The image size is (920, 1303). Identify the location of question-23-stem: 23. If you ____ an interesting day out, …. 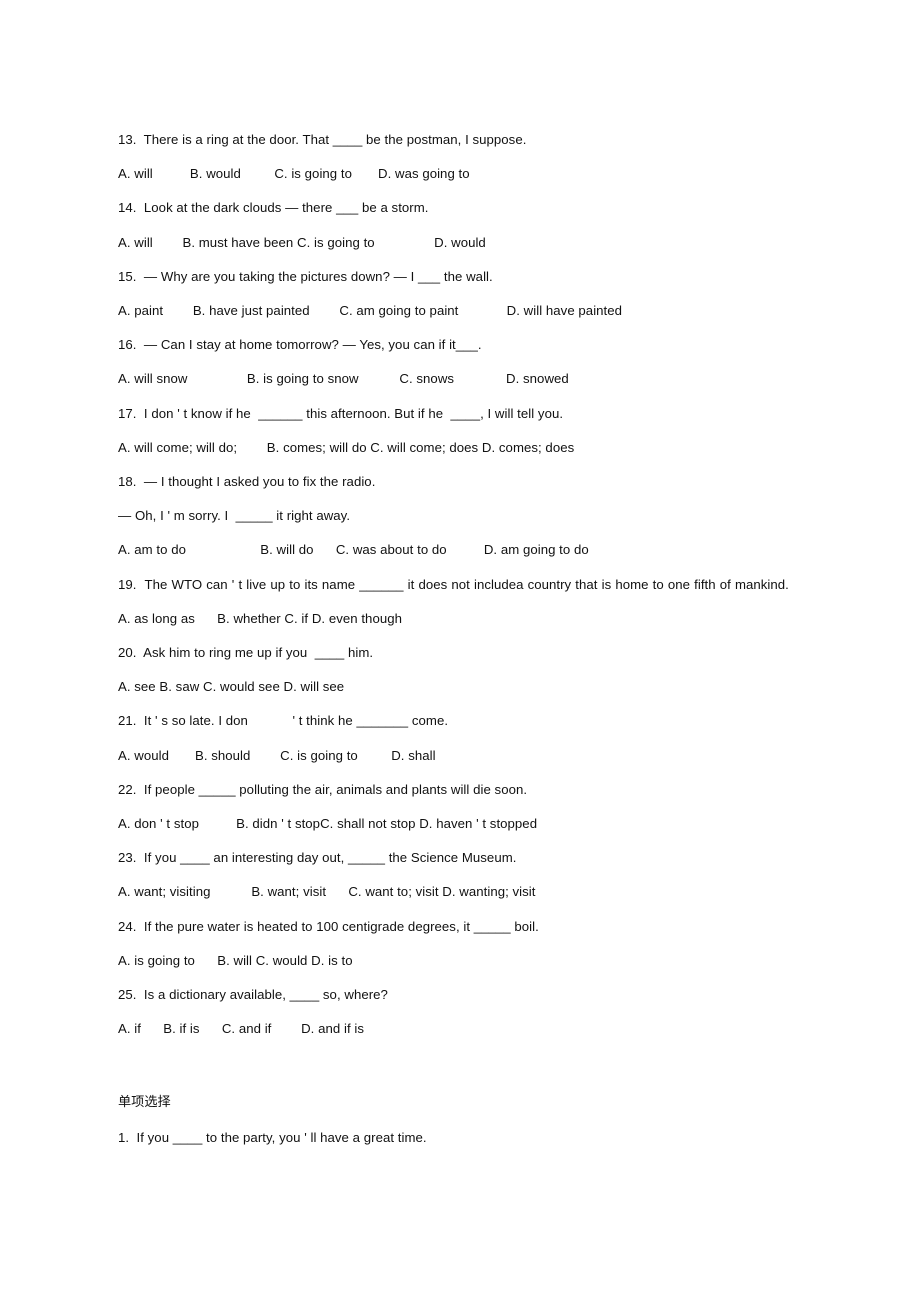
(317, 858).